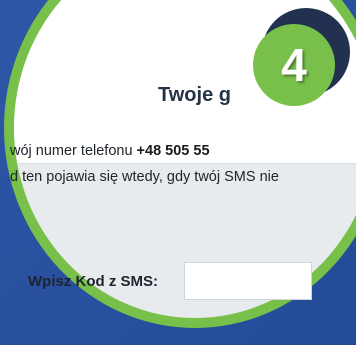 The image size is (356, 345). I want to click on phone-number: +48 505 55, so click(173, 151).